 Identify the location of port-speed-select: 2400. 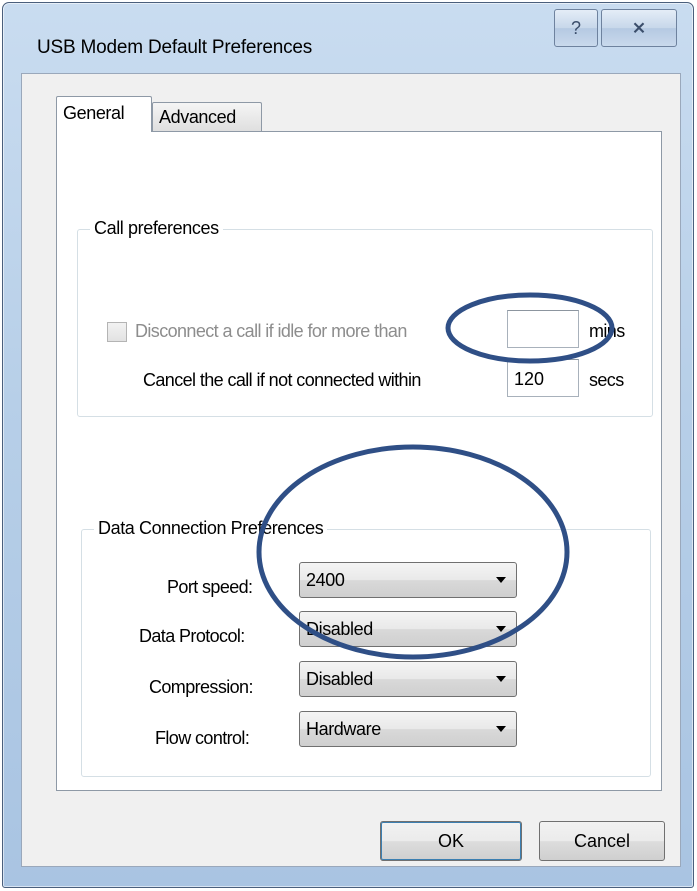
(408, 580).